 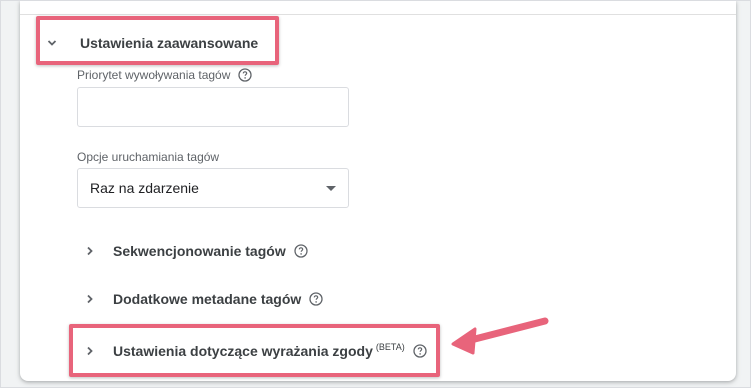 What do you see at coordinates (243, 351) in the screenshot?
I see `consent-settings-title: Ustawienia dotyczące wyrażania zgody` at bounding box center [243, 351].